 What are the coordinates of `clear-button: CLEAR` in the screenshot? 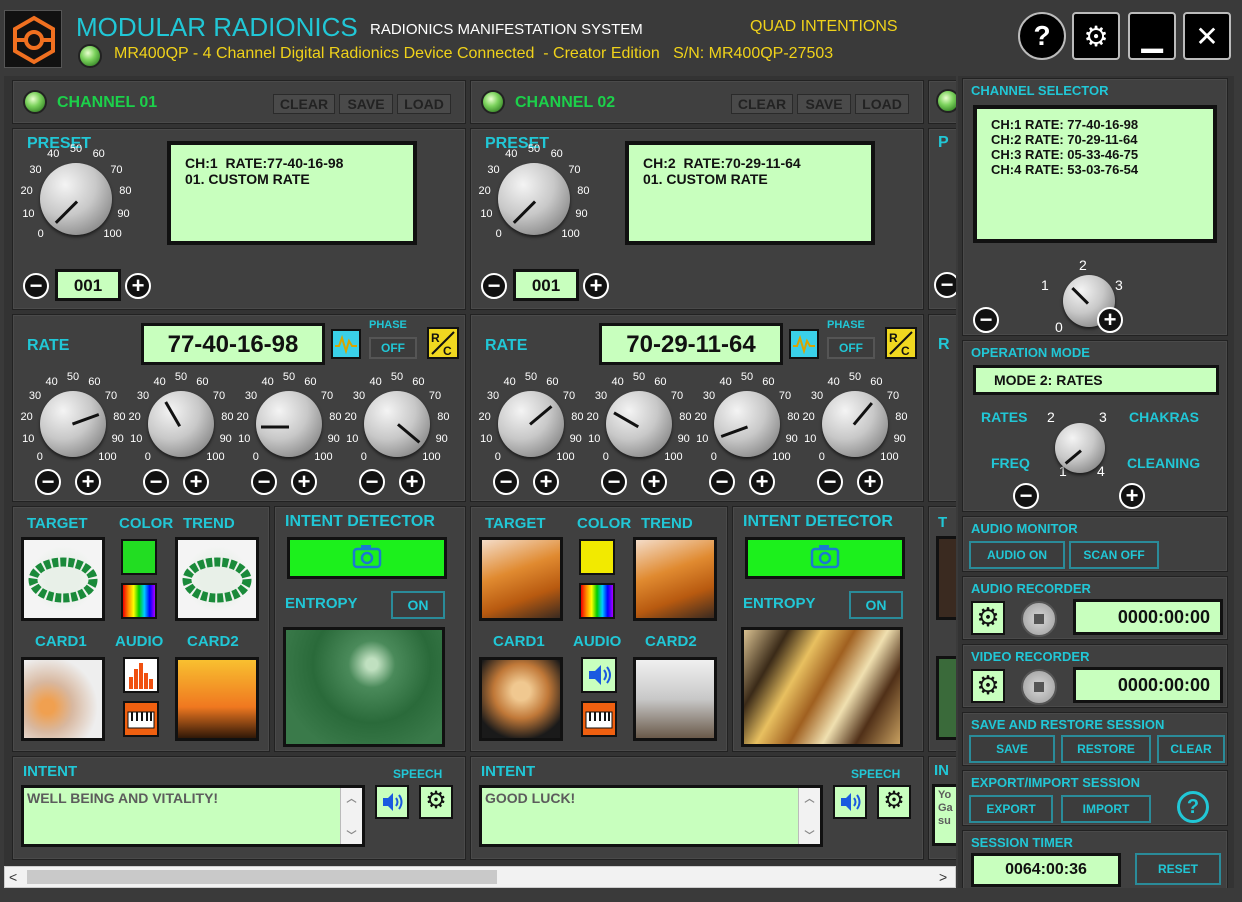 It's located at (304, 104).